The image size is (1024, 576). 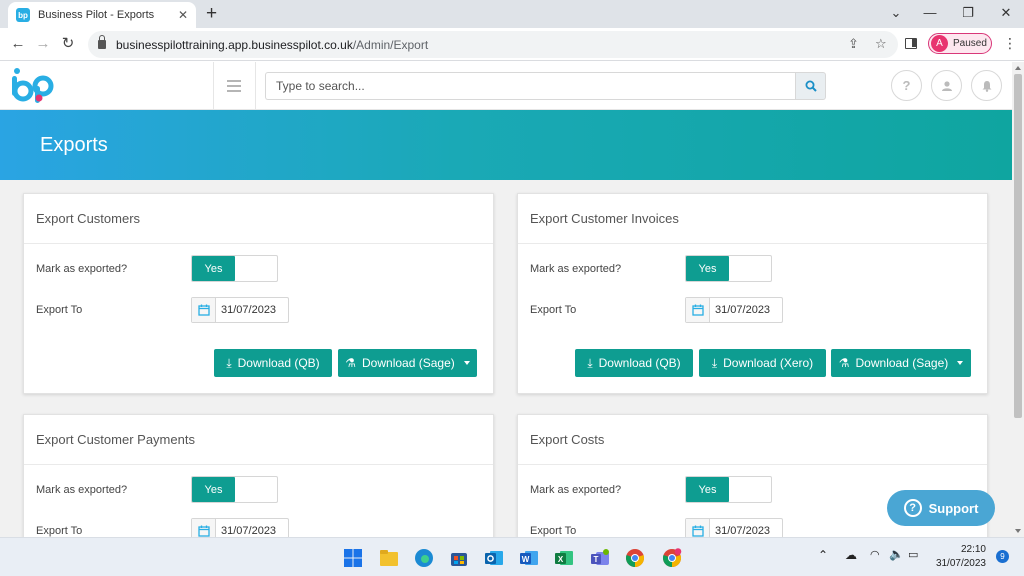 I want to click on back-button: ←, so click(x=18, y=44).